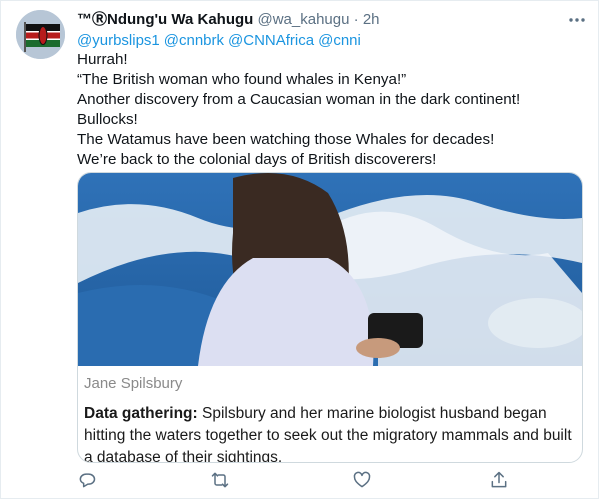 Image resolution: width=599 pixels, height=499 pixels. What do you see at coordinates (118, 40) in the screenshot?
I see `mention-link: @yurbslips1` at bounding box center [118, 40].